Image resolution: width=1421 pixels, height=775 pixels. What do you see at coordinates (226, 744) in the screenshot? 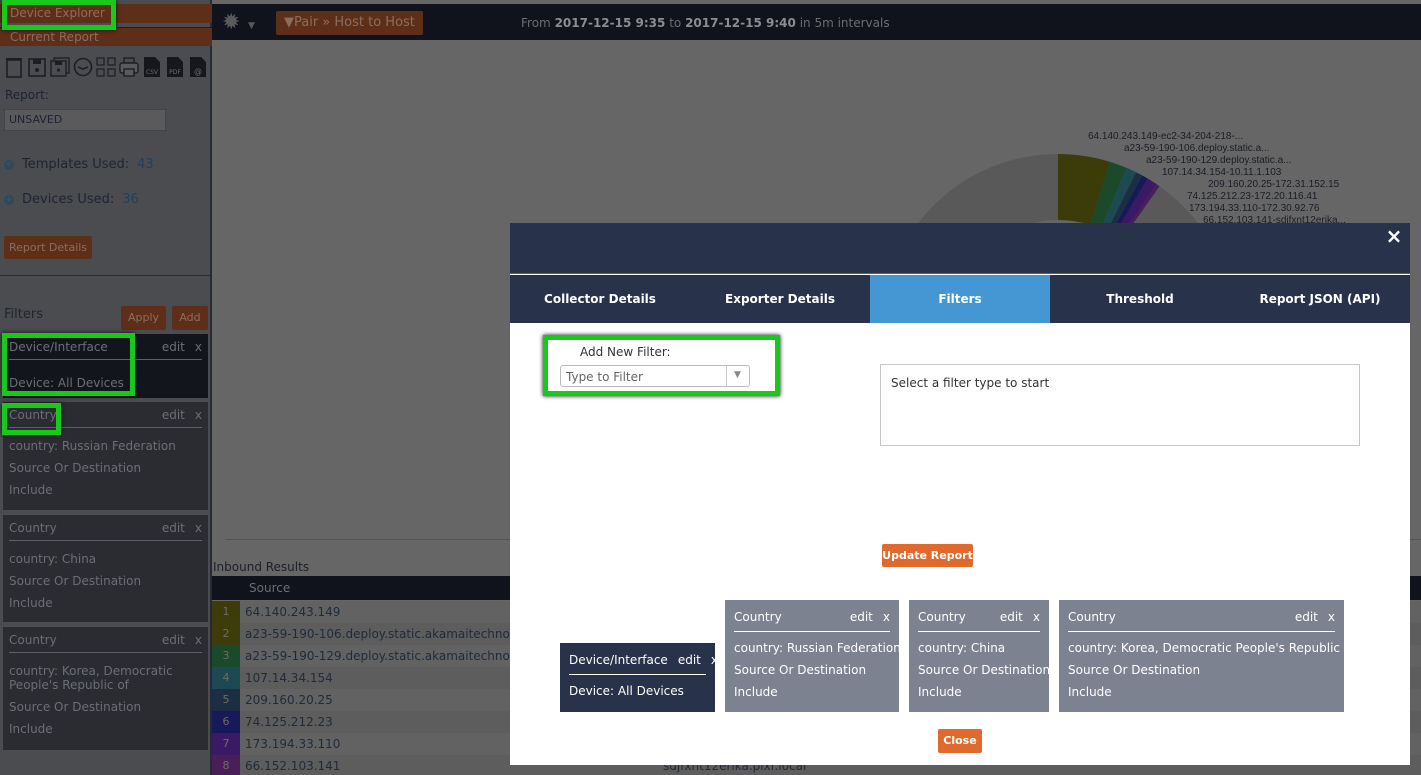
I see `row-number: 7` at bounding box center [226, 744].